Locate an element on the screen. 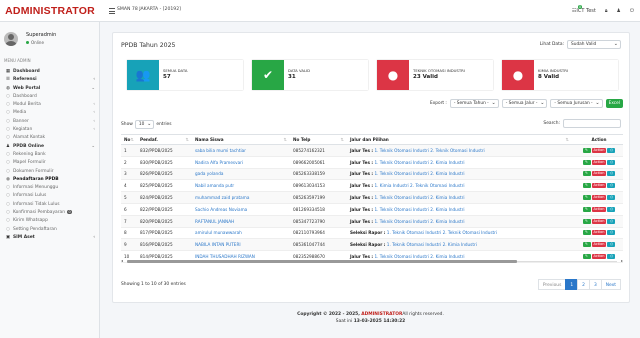 Image resolution: width=640 pixels, height=338 pixels. entries-select: 10 is located at coordinates (144, 124).